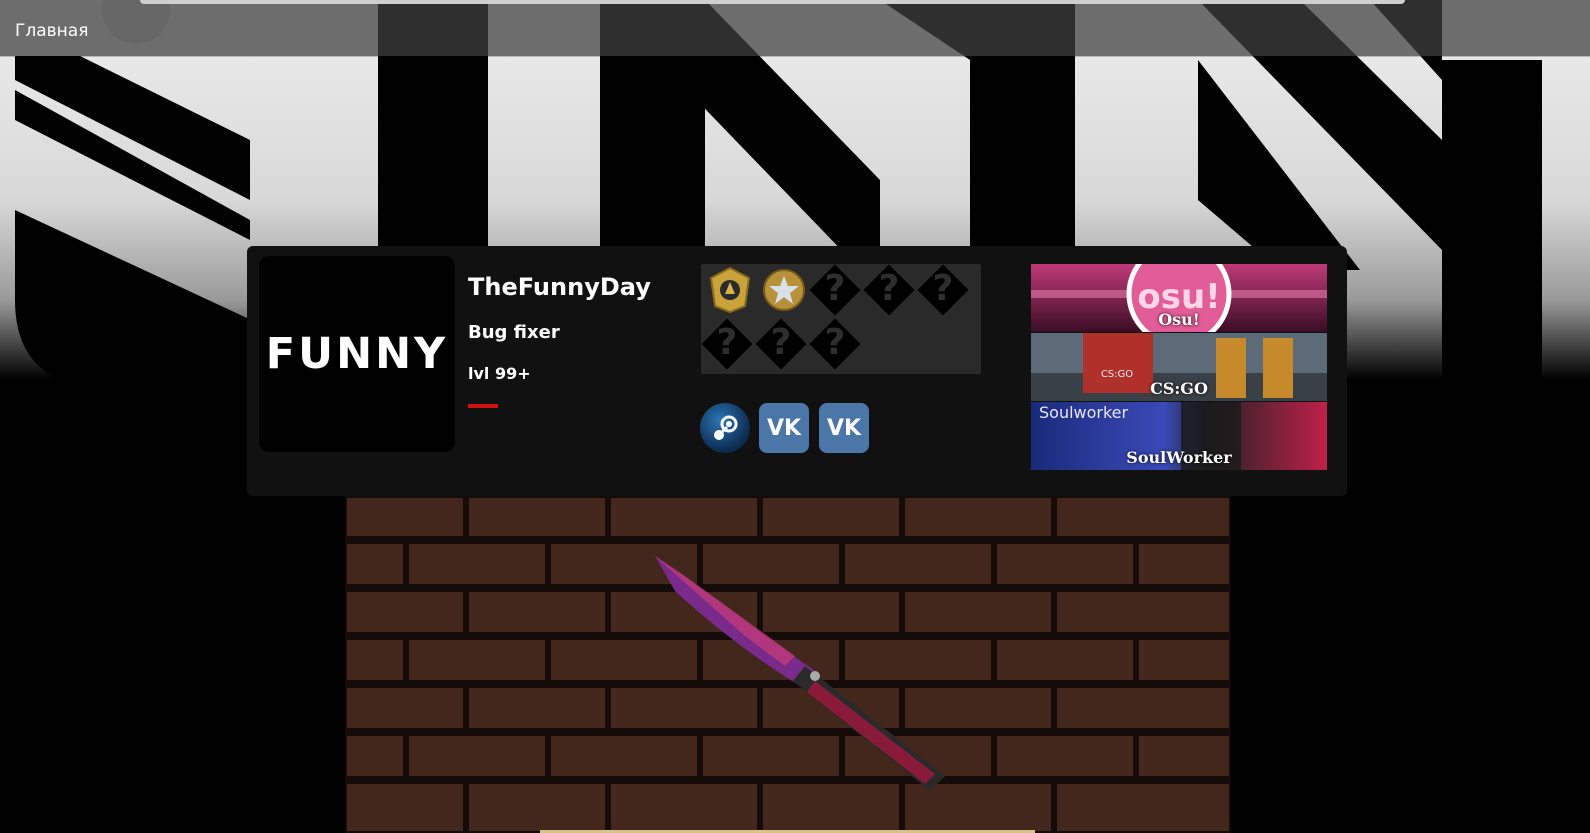 The height and width of the screenshot is (833, 1590). Describe the element at coordinates (499, 373) in the screenshot. I see `user-level: lvl 99+` at that location.